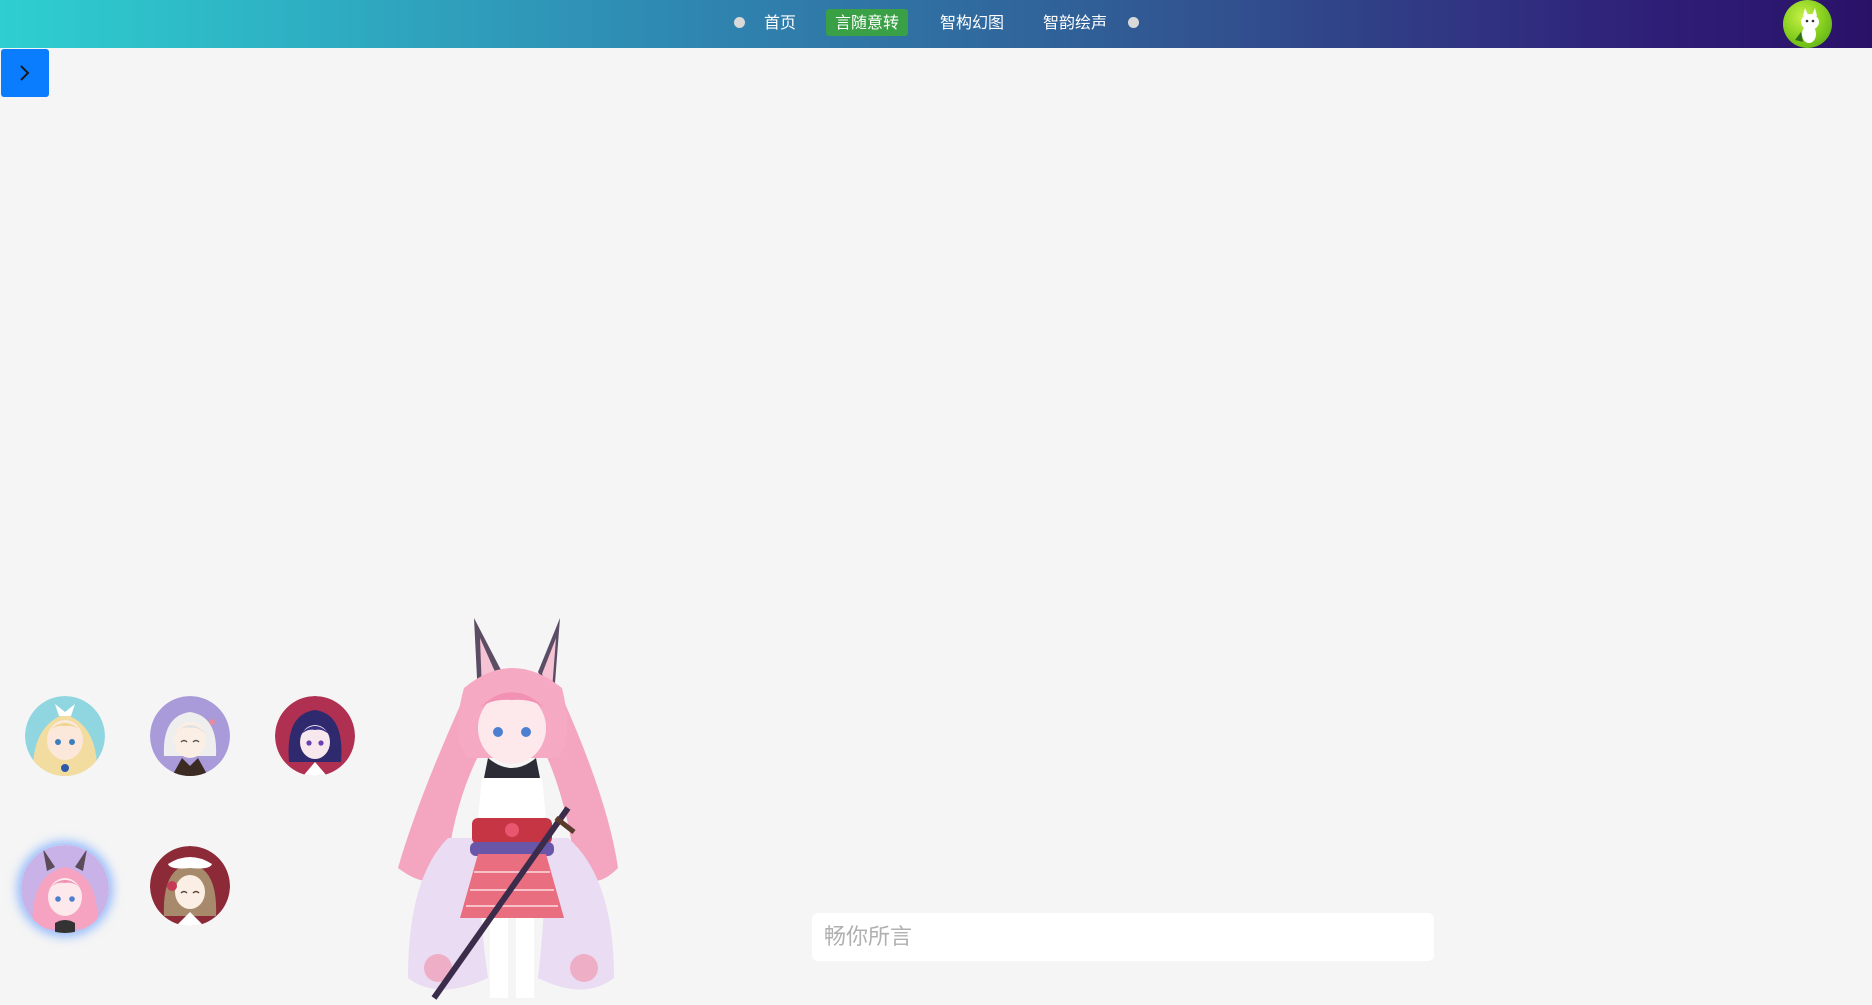  I want to click on cartoon-cat-avatar-icon, so click(1807, 25).